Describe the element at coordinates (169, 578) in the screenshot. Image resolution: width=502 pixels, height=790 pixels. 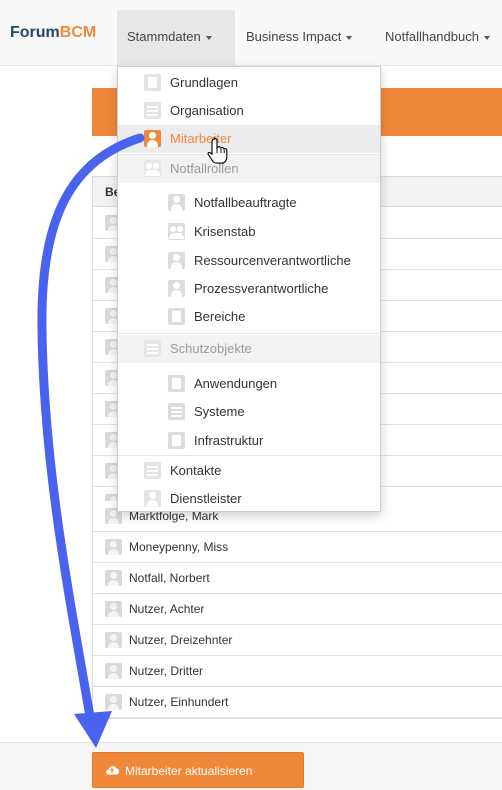
I see `row-name: Notfall, Norbert` at that location.